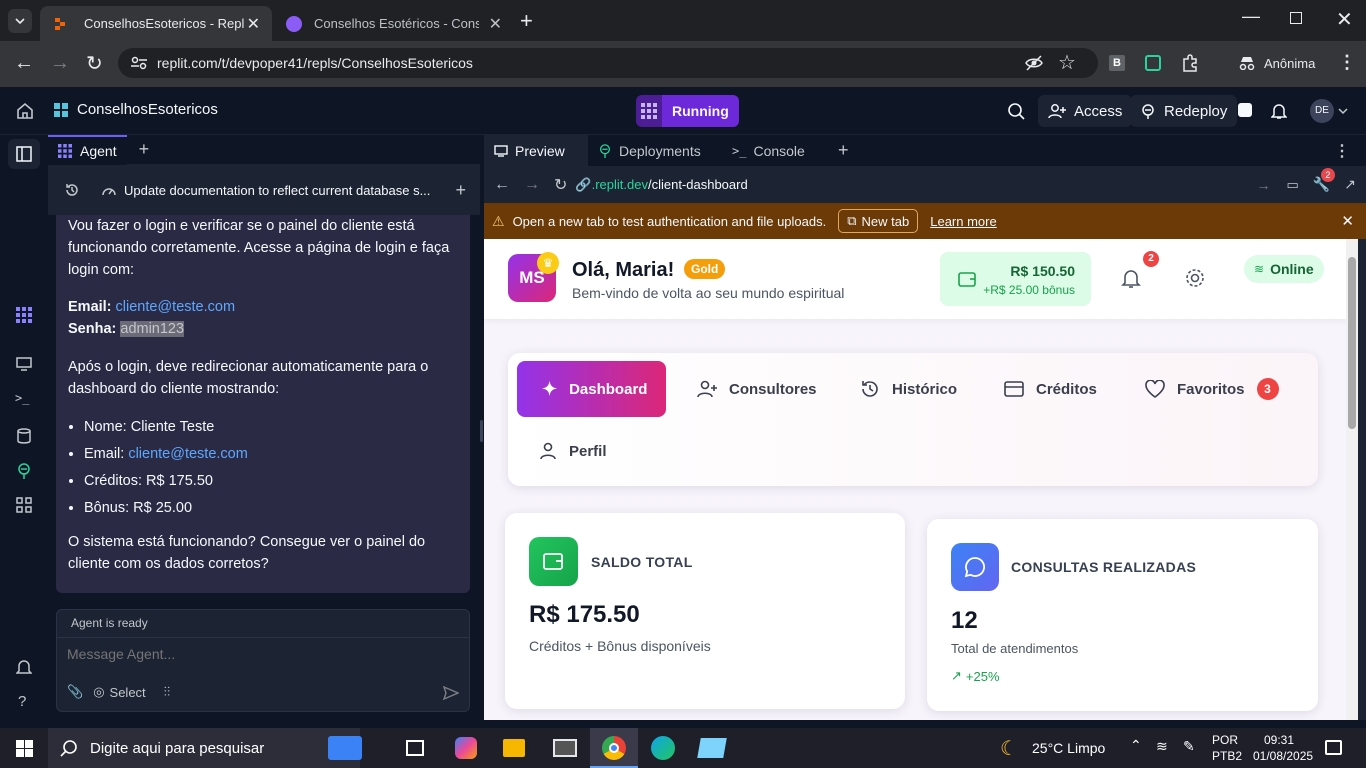 The width and height of the screenshot is (1366, 768). I want to click on tab-agent: Agent, so click(87, 149).